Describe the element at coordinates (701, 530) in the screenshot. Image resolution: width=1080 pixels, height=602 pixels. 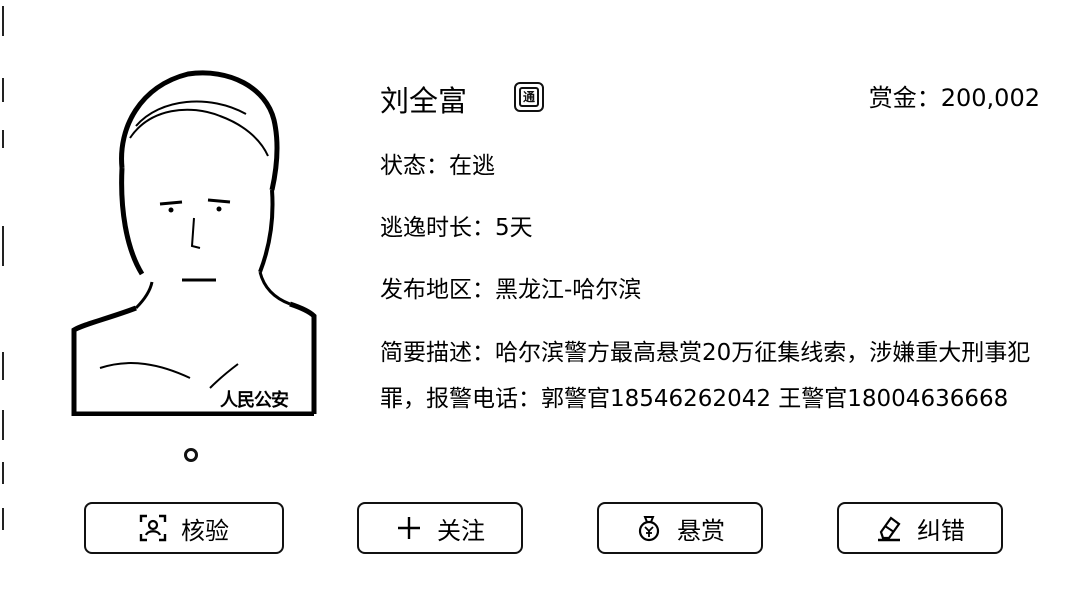
I see `reward-label: 悬赏` at that location.